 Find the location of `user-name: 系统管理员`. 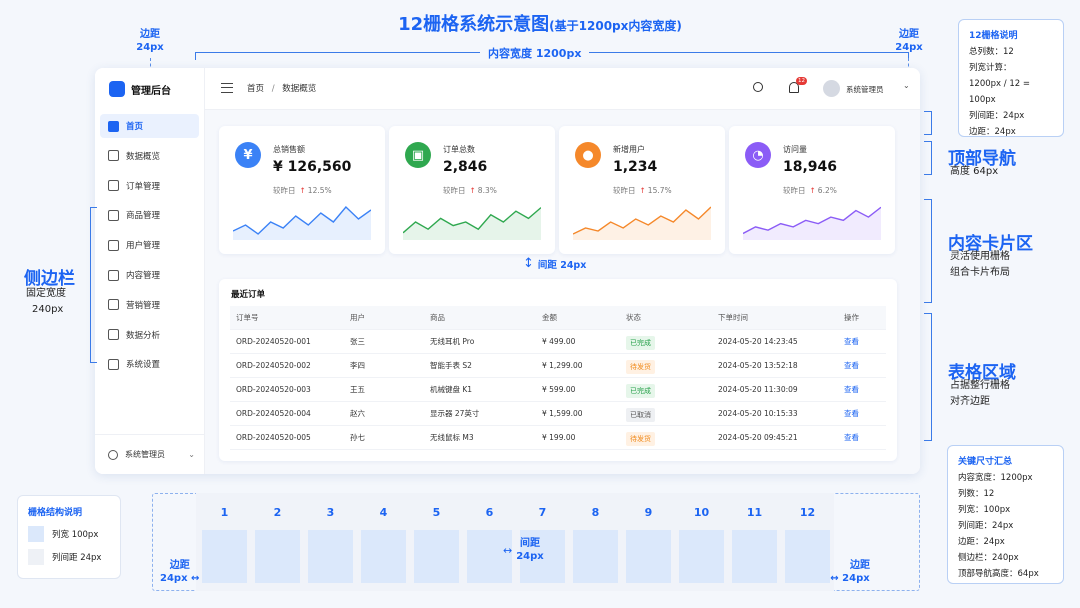

user-name: 系统管理员 is located at coordinates (865, 89).